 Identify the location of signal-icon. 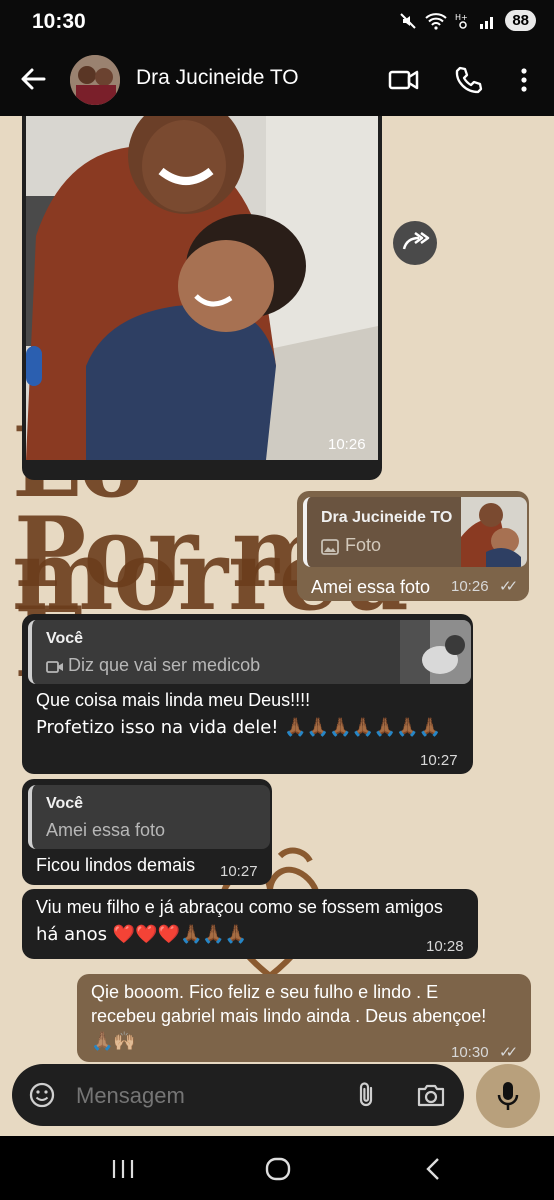
(487, 22).